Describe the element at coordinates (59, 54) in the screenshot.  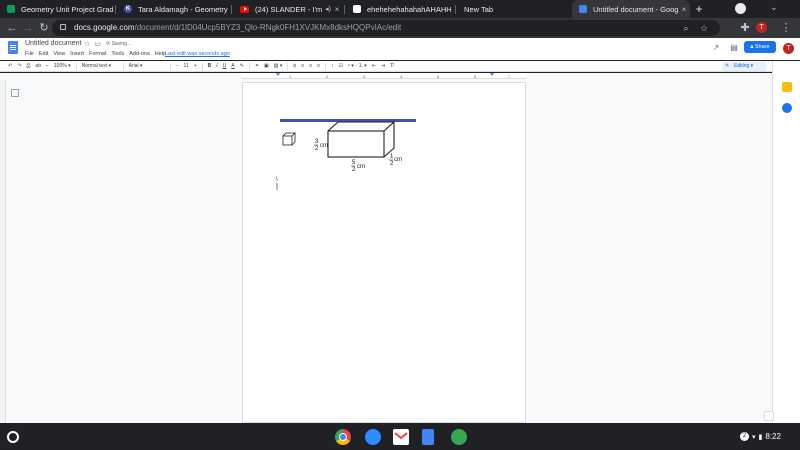
I see `menu-view: View` at that location.